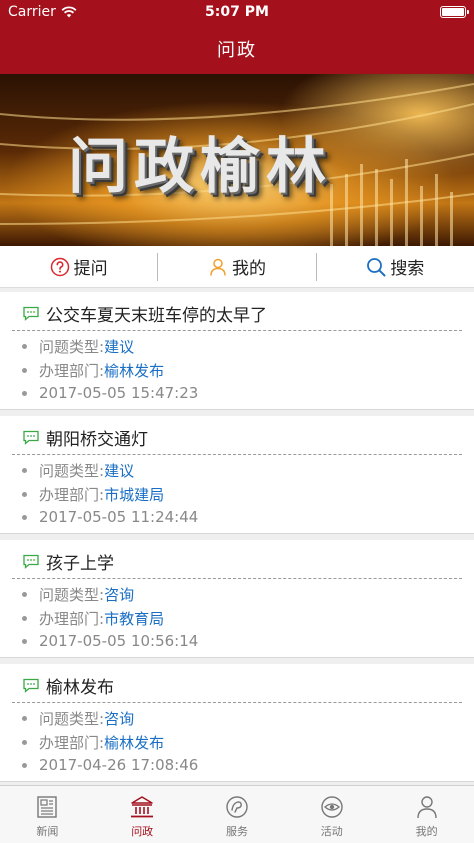  I want to click on battery-fill, so click(453, 12).